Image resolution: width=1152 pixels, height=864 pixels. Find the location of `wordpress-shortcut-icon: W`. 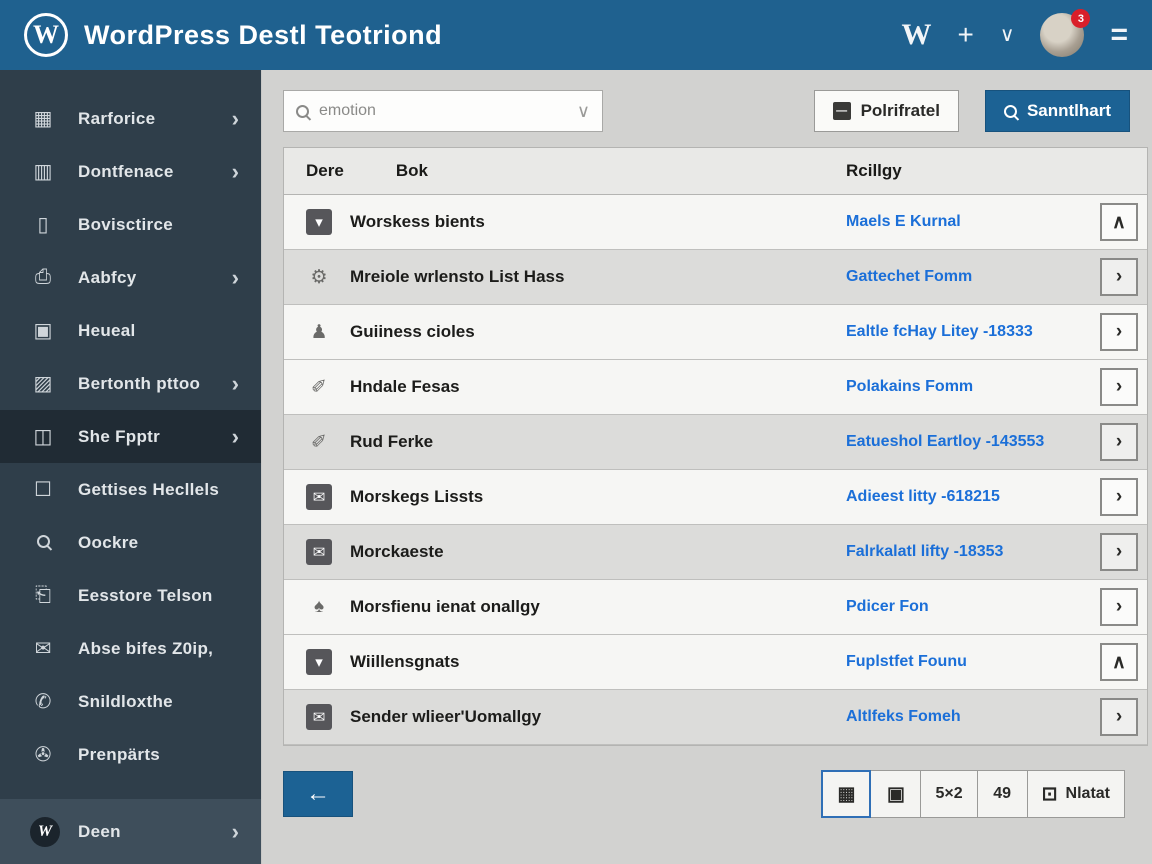

wordpress-shortcut-icon: W is located at coordinates (916, 35).